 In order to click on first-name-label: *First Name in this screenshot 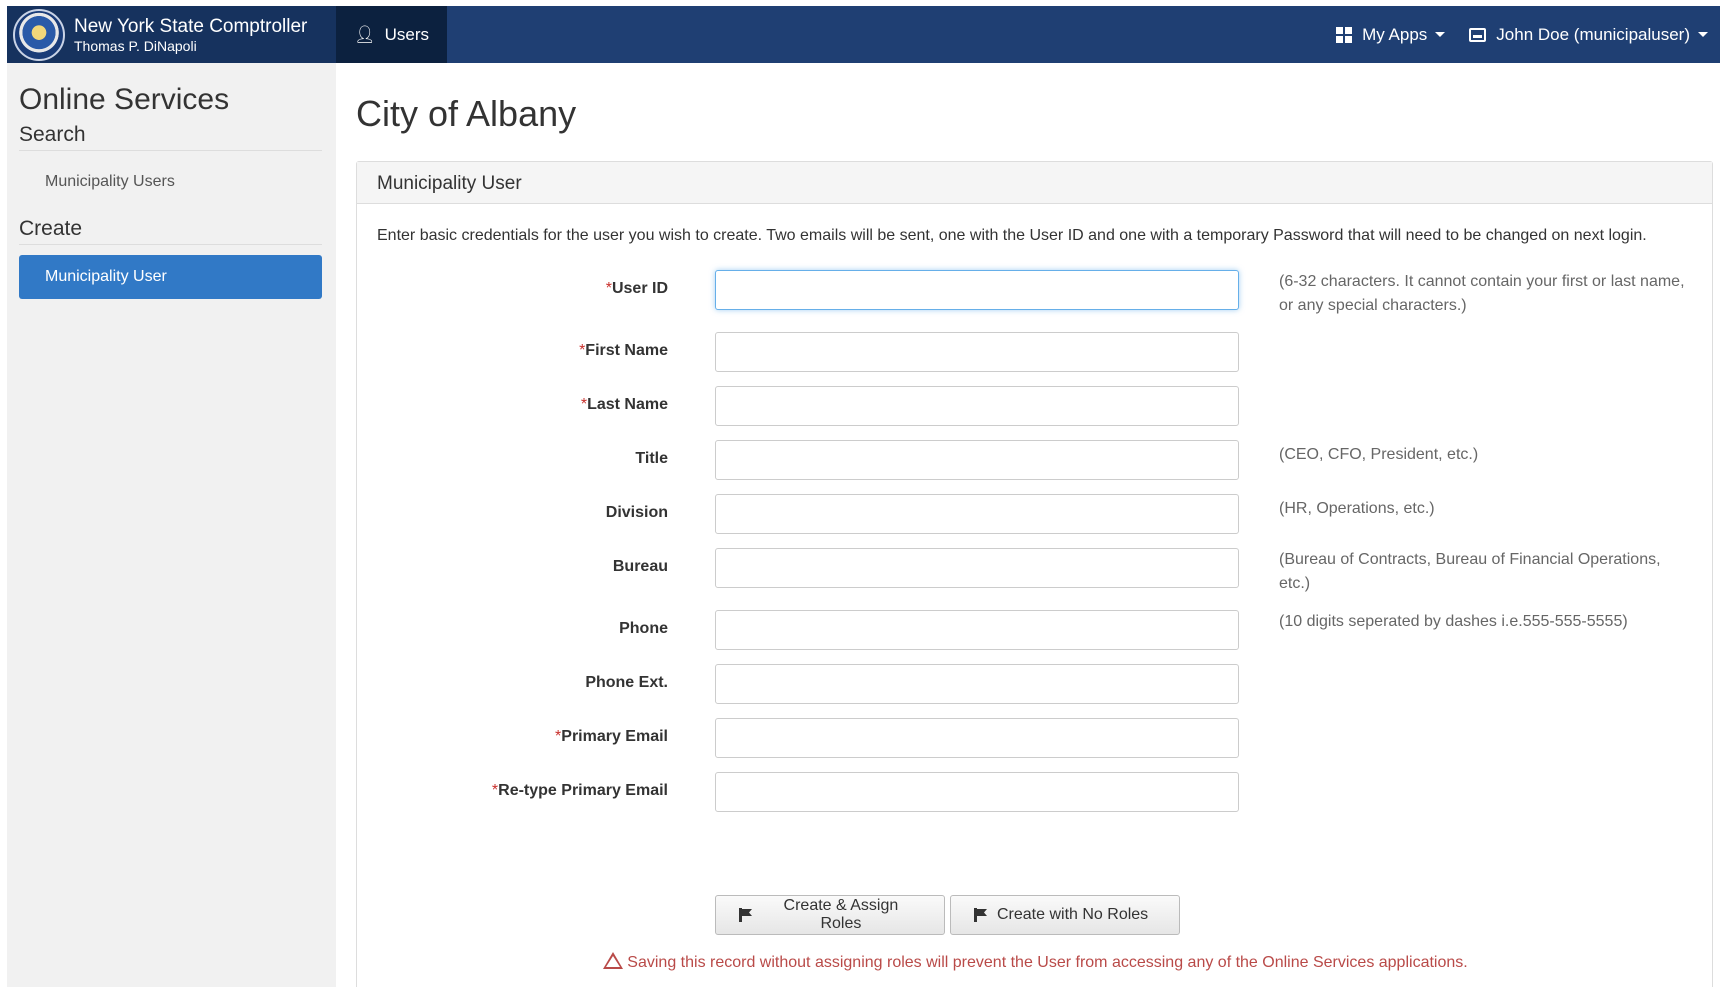, I will do `click(623, 351)`.